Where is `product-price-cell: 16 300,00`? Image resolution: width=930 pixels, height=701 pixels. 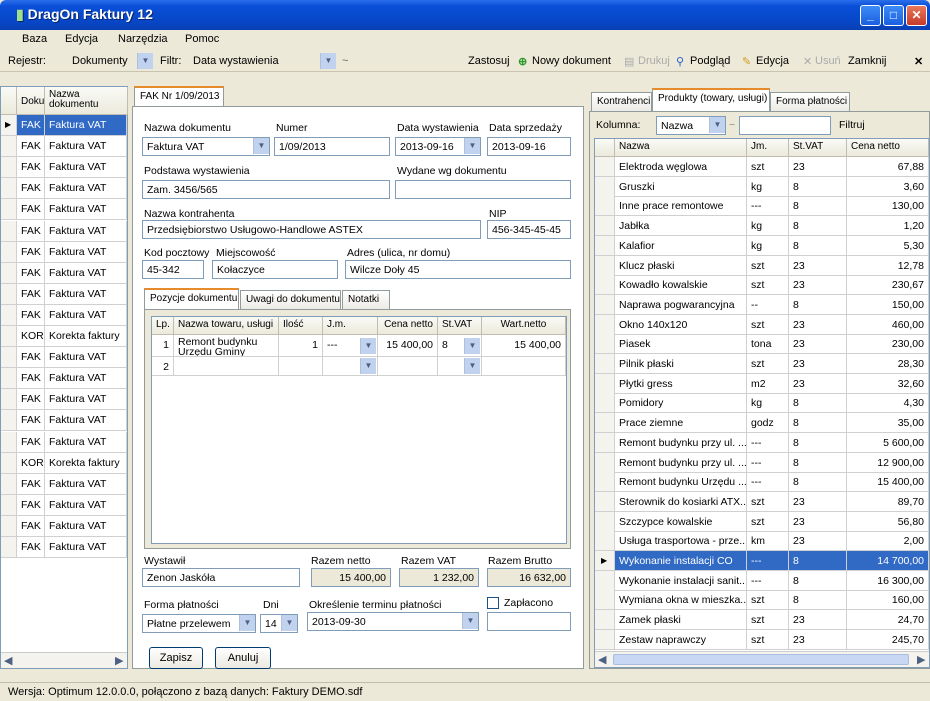 product-price-cell: 16 300,00 is located at coordinates (888, 580).